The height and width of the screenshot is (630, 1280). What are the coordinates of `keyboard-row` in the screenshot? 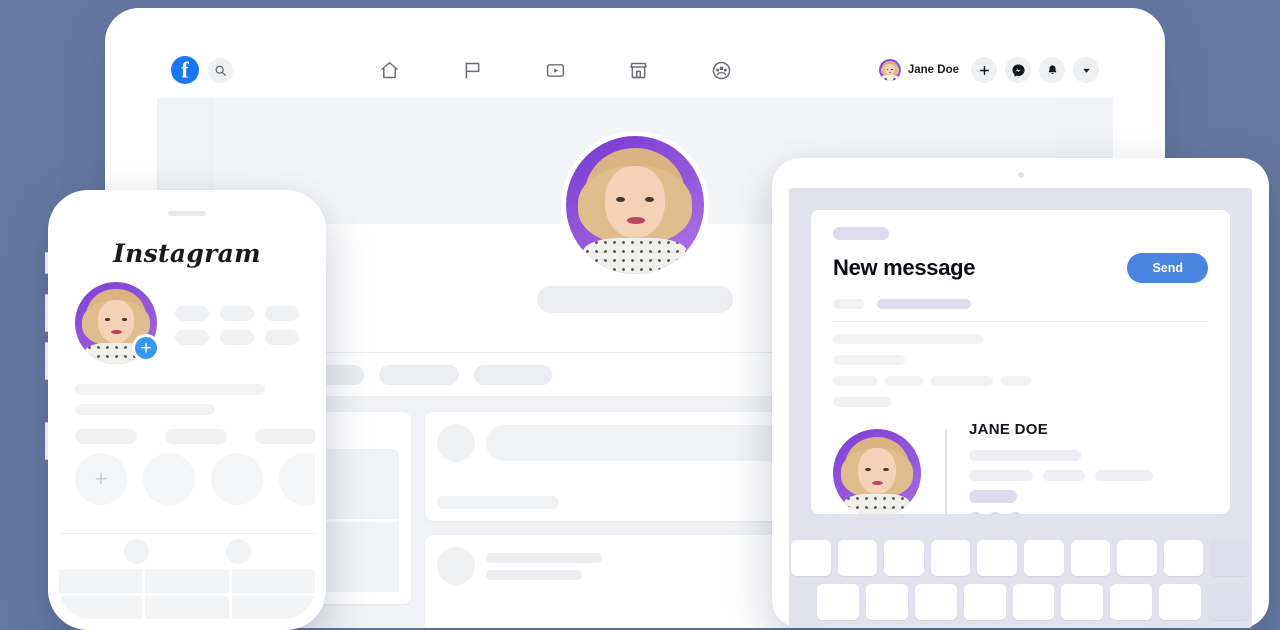 It's located at (1021, 602).